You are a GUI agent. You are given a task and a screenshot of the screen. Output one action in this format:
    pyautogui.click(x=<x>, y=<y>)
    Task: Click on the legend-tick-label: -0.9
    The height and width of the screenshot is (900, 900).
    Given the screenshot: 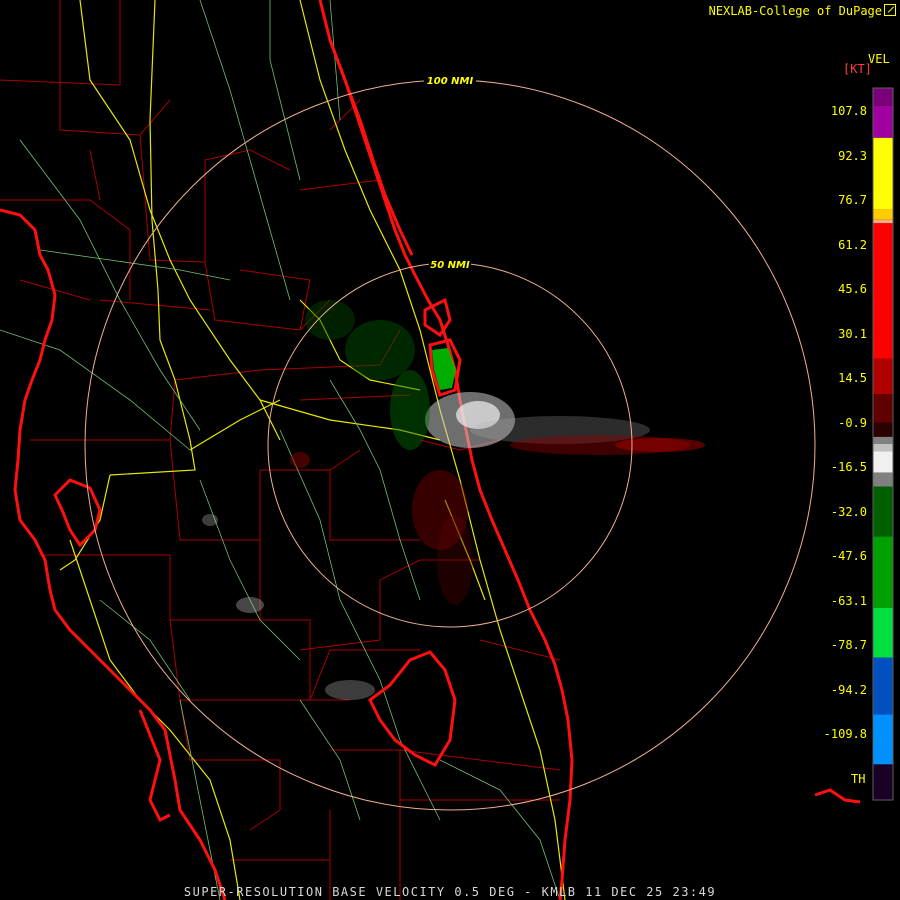 What is the action you would take?
    pyautogui.click(x=852, y=422)
    